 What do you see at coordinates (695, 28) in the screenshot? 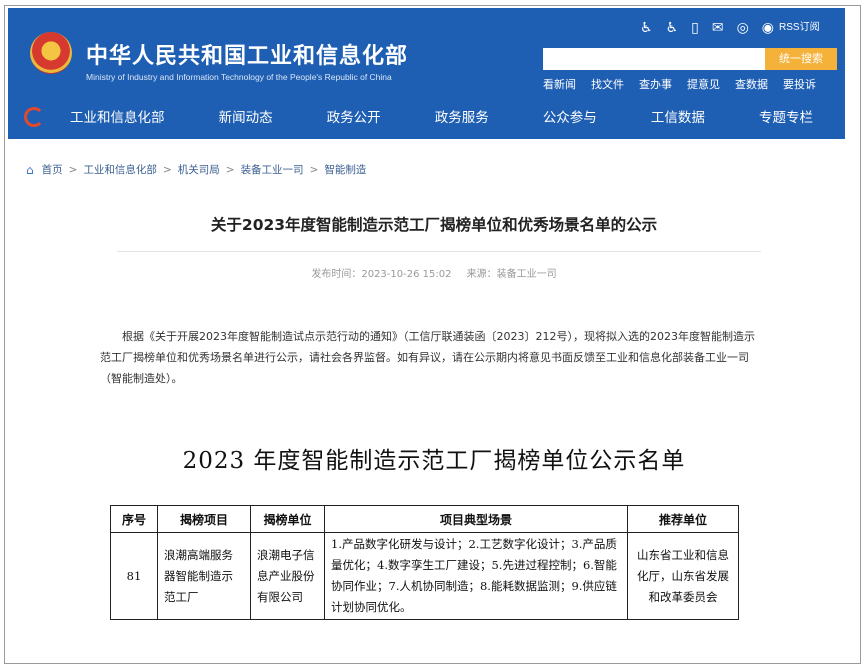
I see `mobile-icon: ▯` at bounding box center [695, 28].